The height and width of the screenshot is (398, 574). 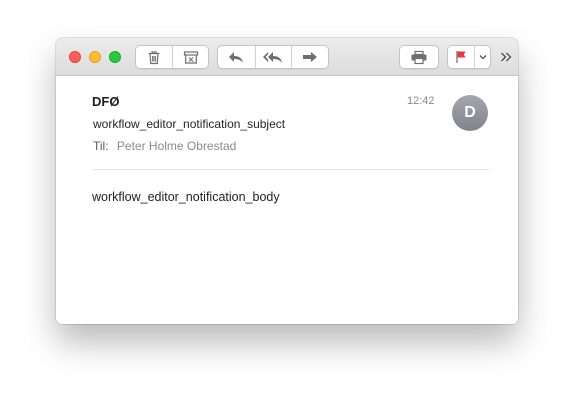 I want to click on flag-icon, so click(x=461, y=57).